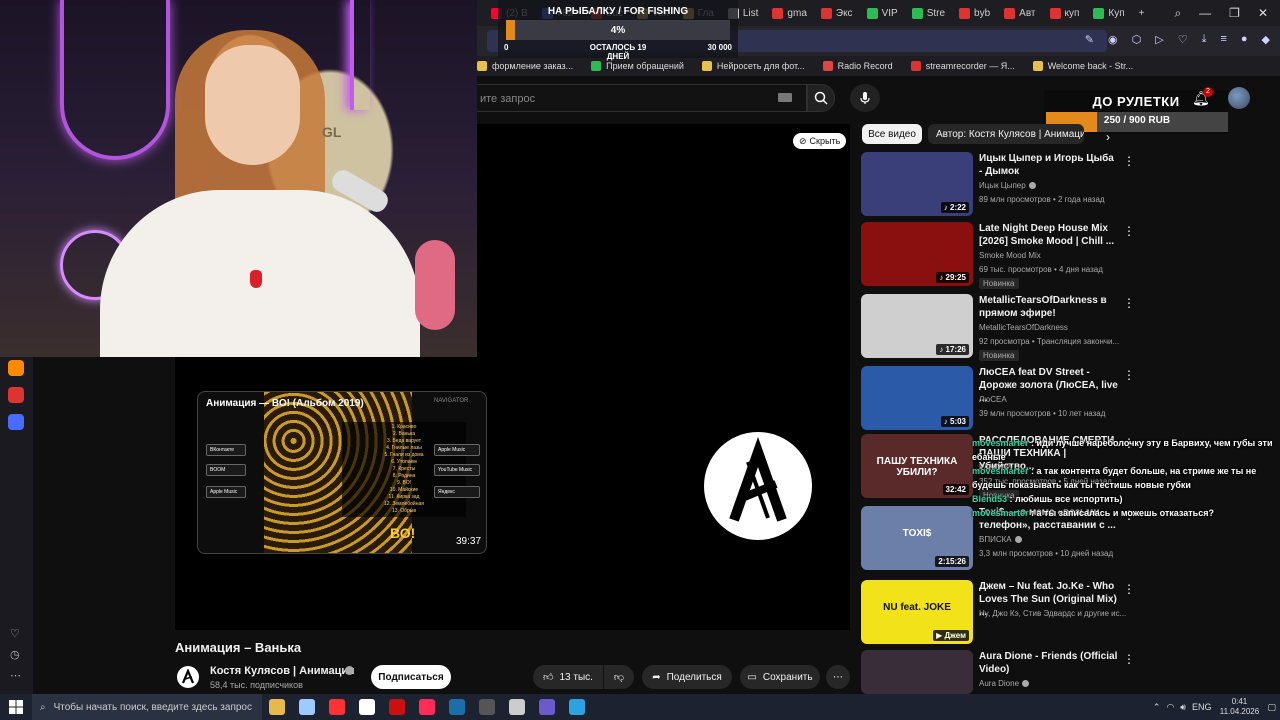  Describe the element at coordinates (917, 612) in the screenshot. I see `video-thumbnail: NU feat. JOKE ▶ Джем` at that location.